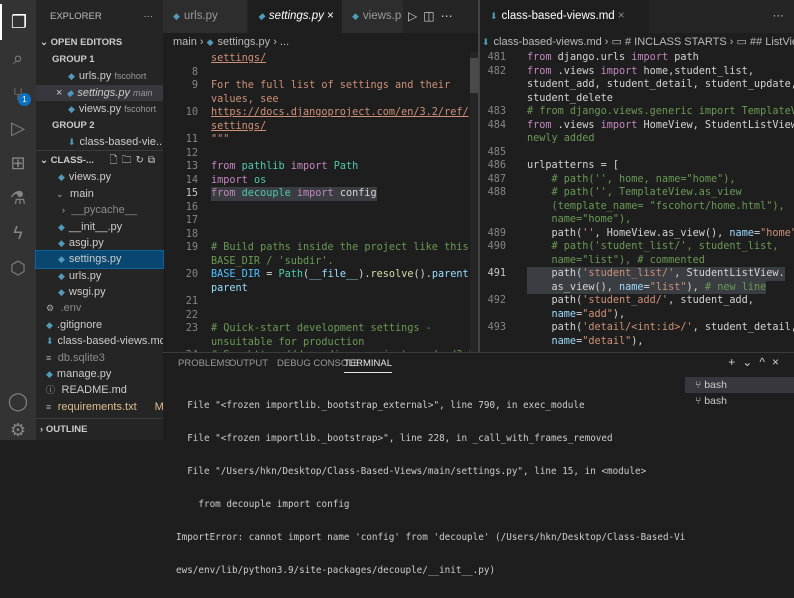  What do you see at coordinates (99, 325) in the screenshot?
I see `tree-item: ◆.gitignore` at bounding box center [99, 325].